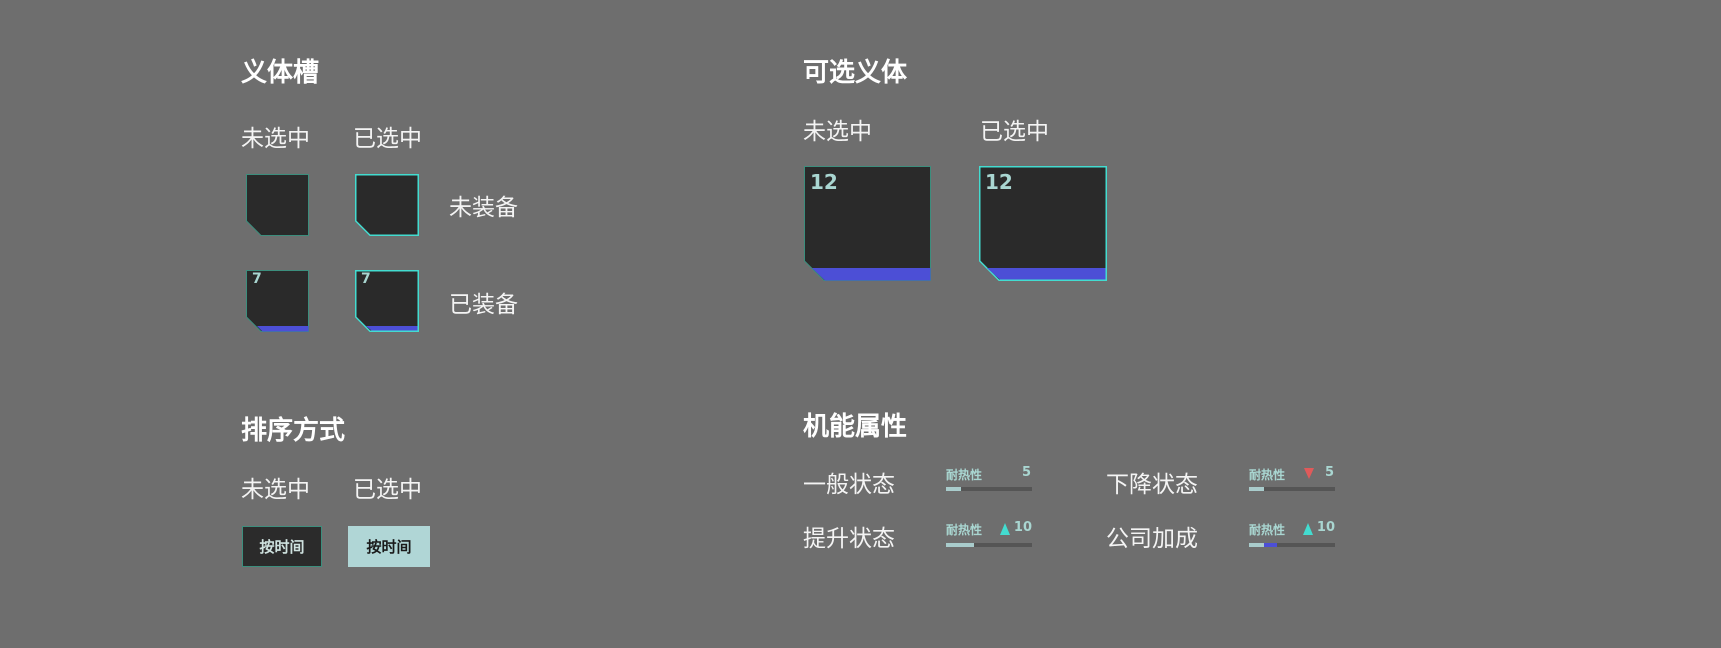  I want to click on slot-equipped-unselected: 7, so click(277, 301).